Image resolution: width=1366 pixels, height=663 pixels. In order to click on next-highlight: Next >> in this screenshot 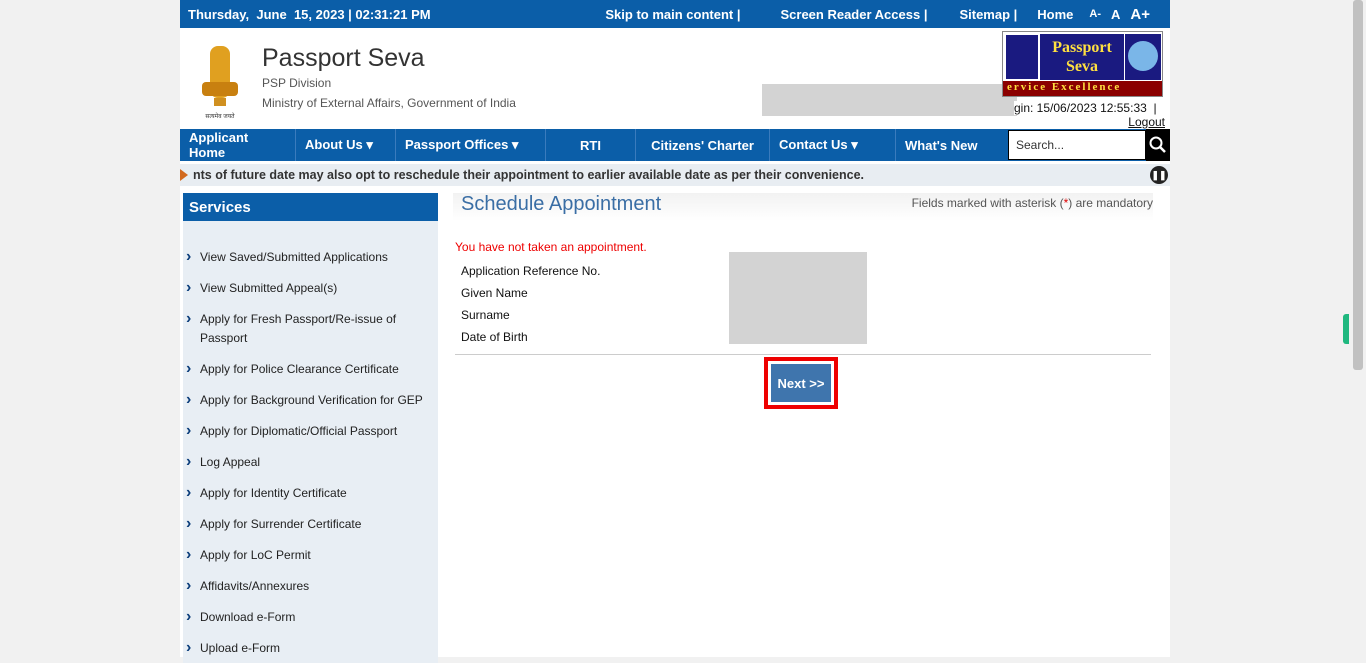, I will do `click(801, 383)`.